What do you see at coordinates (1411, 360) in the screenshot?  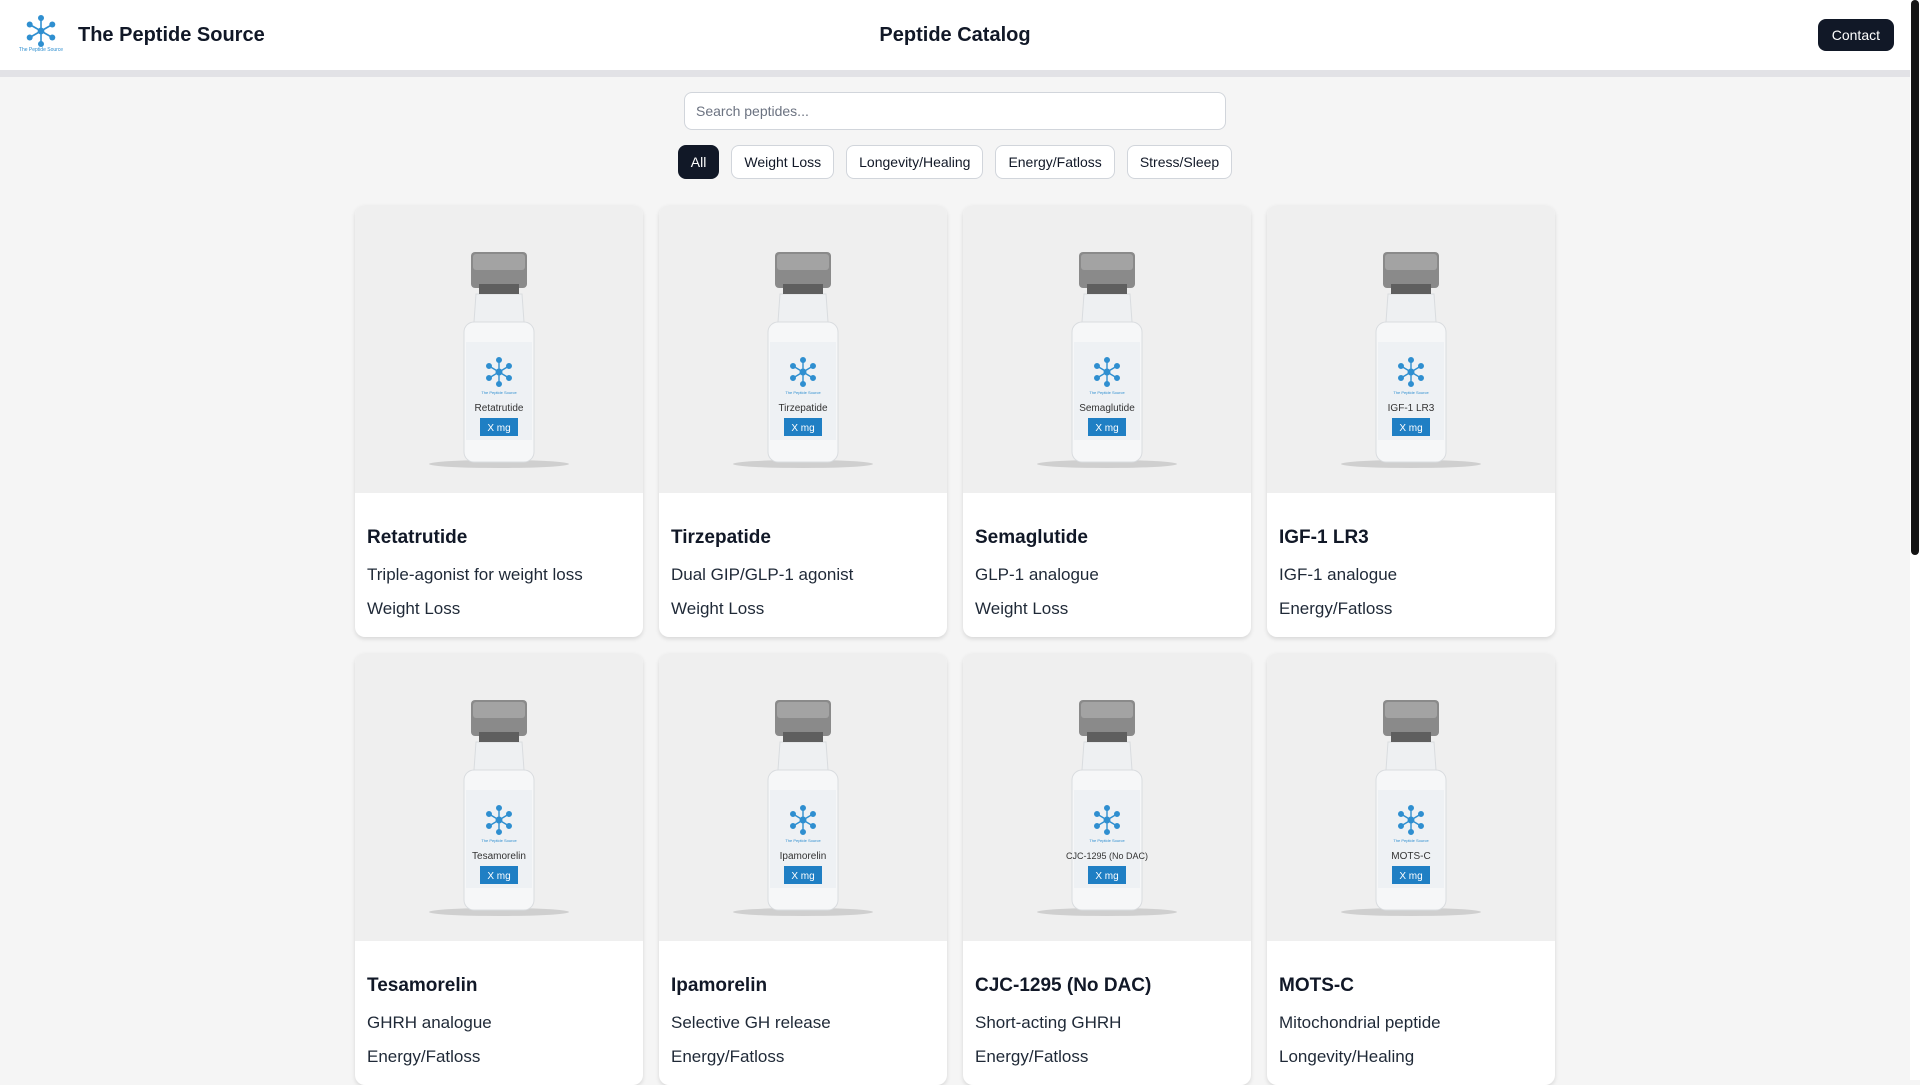 I see `vial-image: The Peptide Source IGF-1 LR3 X mg` at bounding box center [1411, 360].